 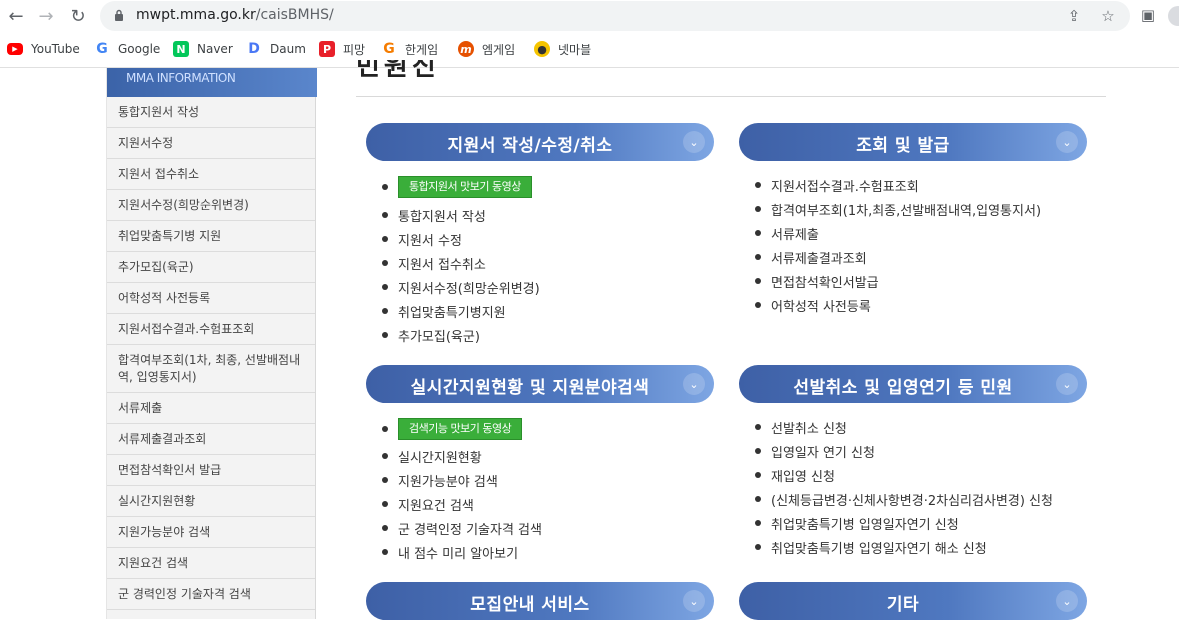 What do you see at coordinates (562, 49) in the screenshot?
I see `bookmark-netmarble: ● 넷마블` at bounding box center [562, 49].